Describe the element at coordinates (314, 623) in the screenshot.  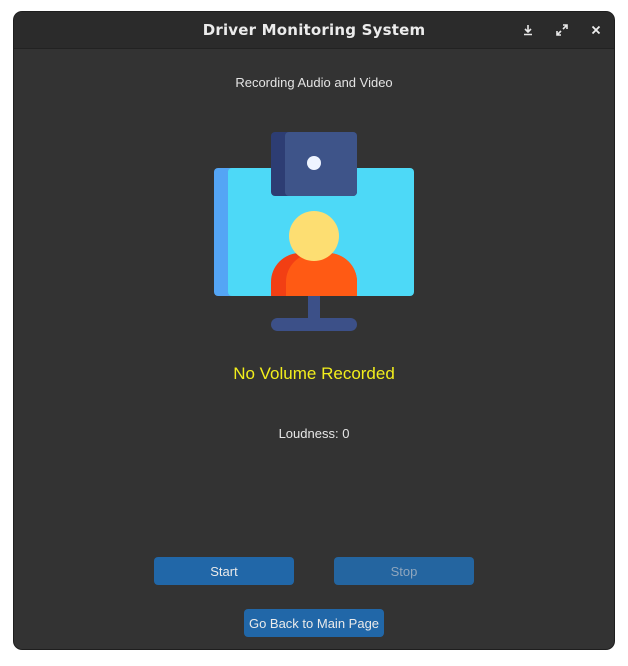
I see `go-back-button: Go Back to Main Page` at that location.